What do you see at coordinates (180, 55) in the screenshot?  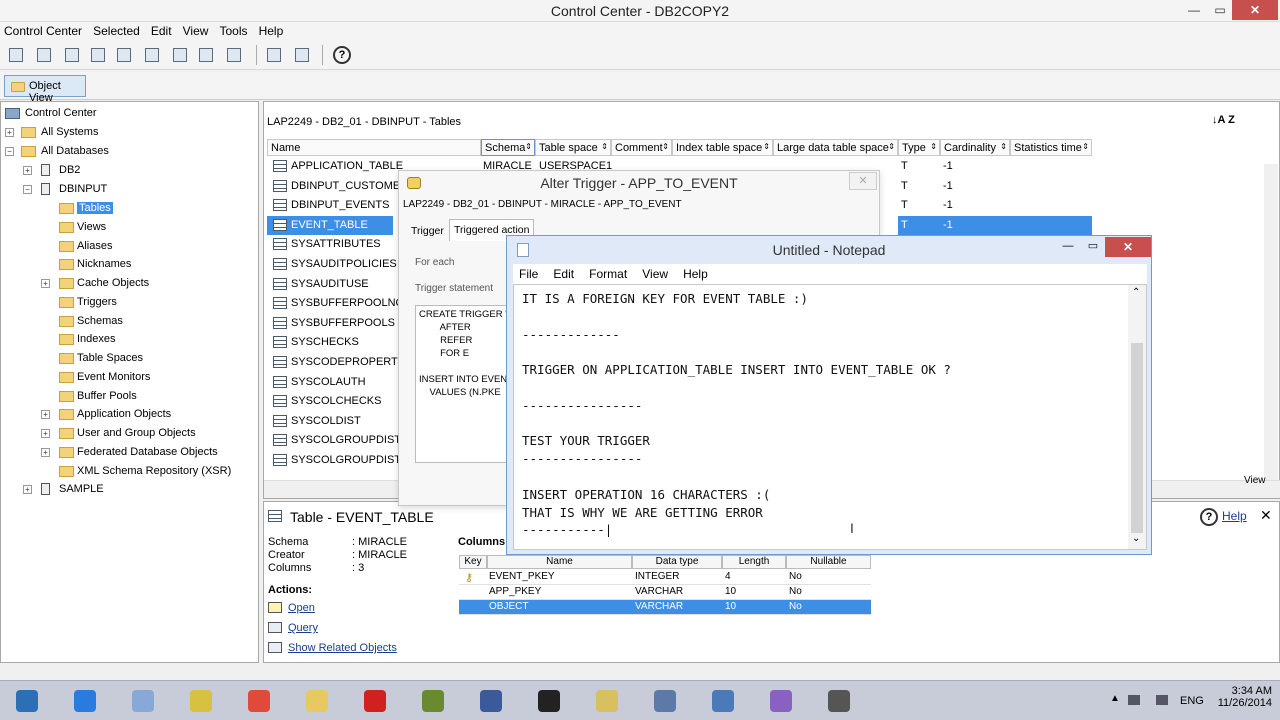 I see `script-icon` at bounding box center [180, 55].